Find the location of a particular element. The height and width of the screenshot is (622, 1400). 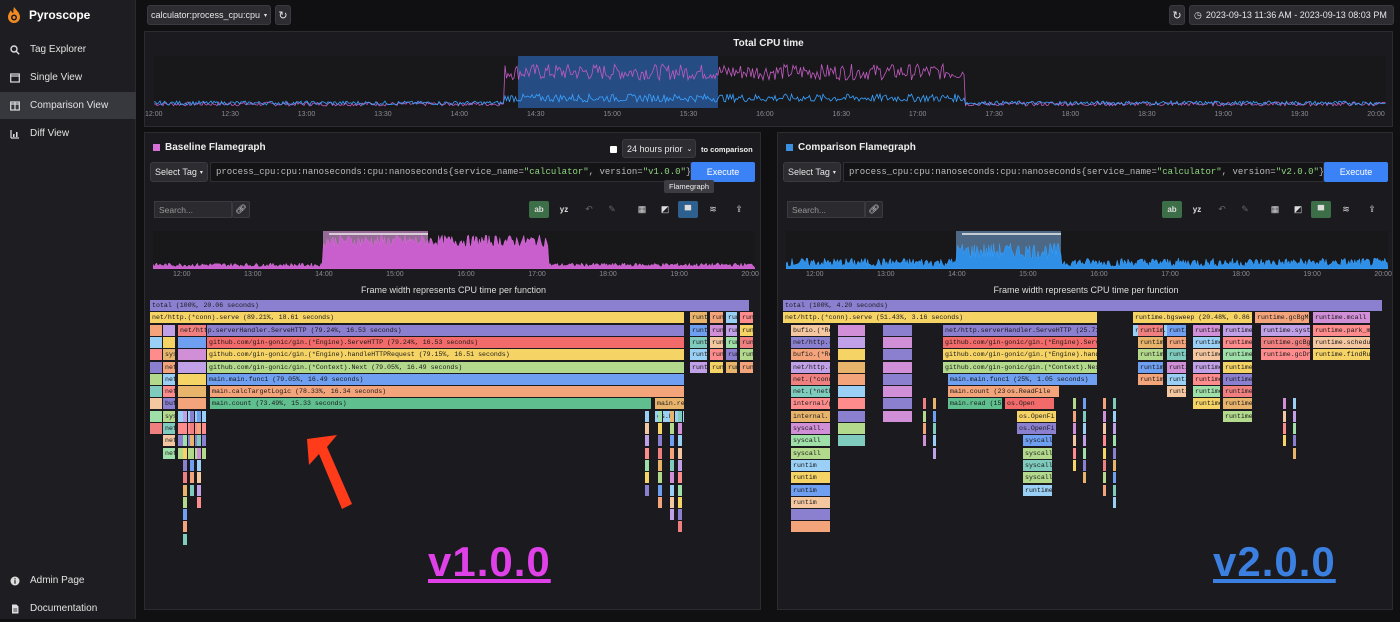

flame-frame: syscall is located at coordinates (169, 355).